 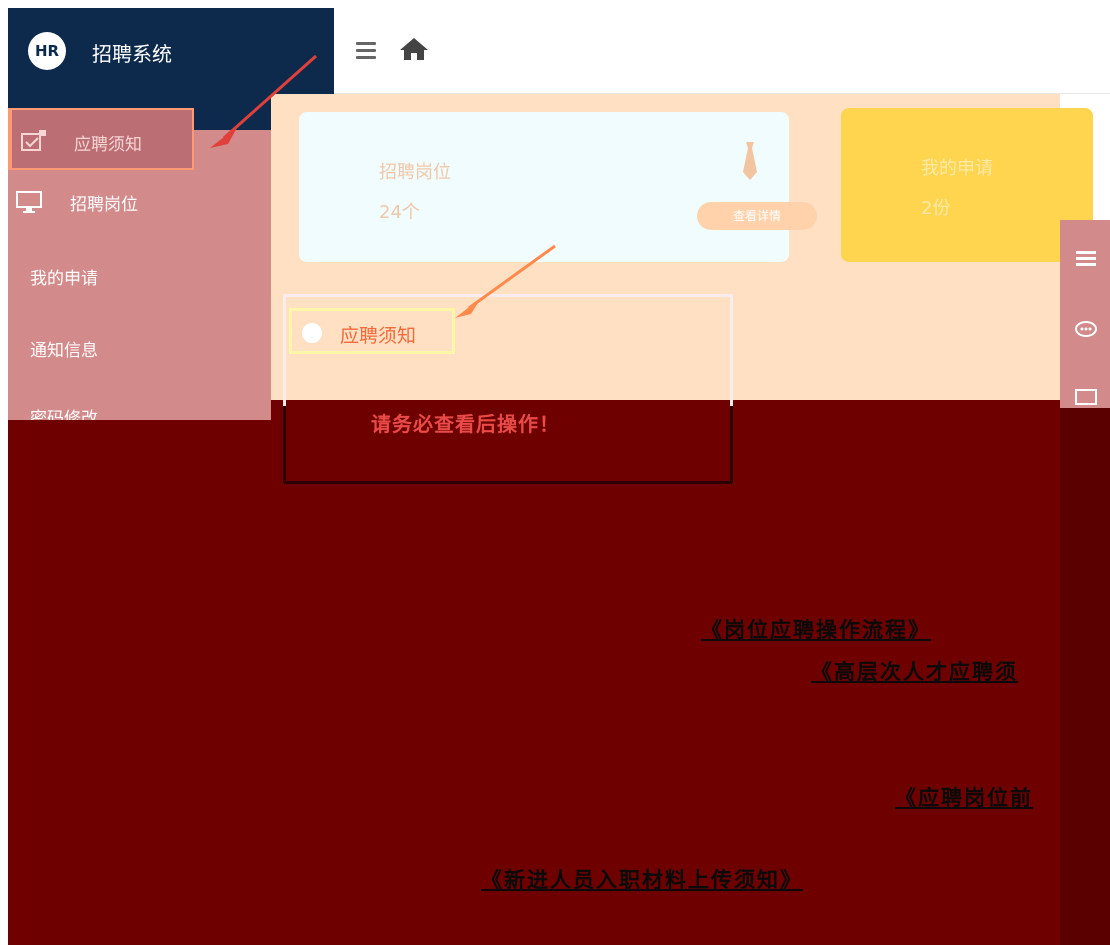 What do you see at coordinates (64, 414) in the screenshot?
I see `sidebar-item-label: 密码修改` at bounding box center [64, 414].